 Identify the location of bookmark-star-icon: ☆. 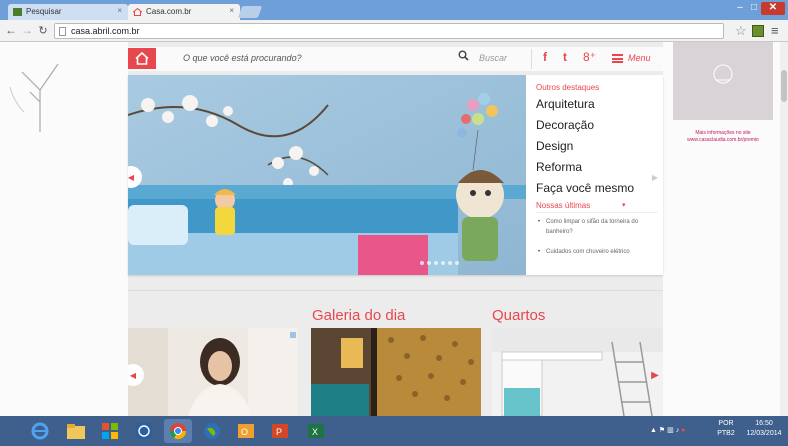
(741, 31).